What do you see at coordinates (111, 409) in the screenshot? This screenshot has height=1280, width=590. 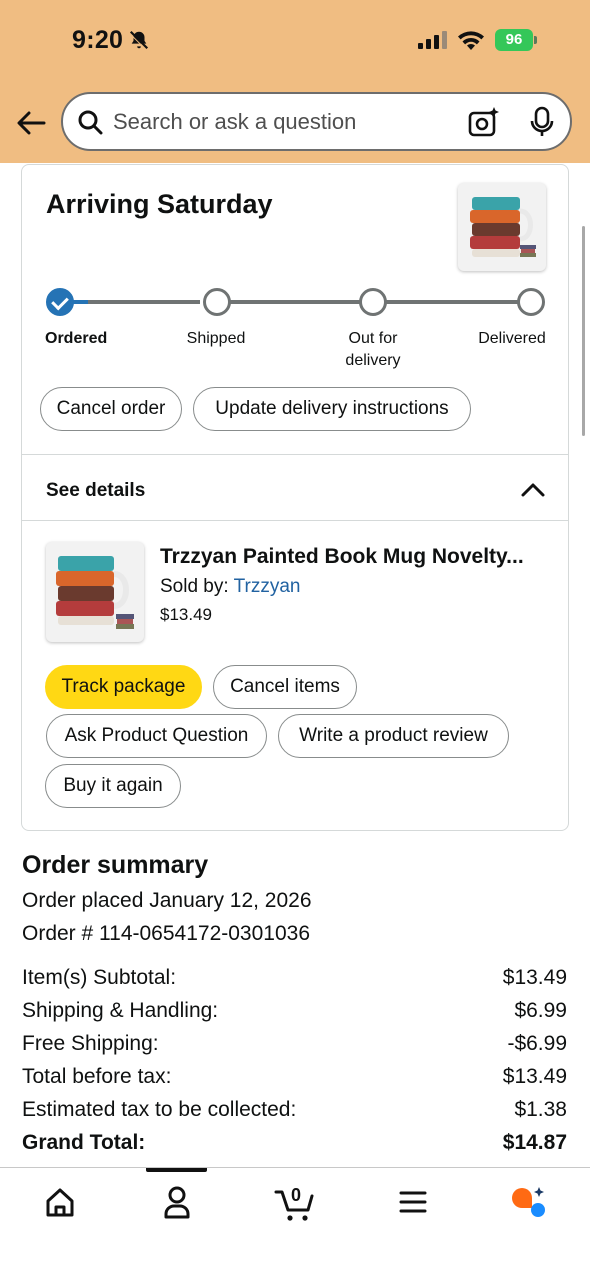 I see `cancel-order-button: Cancel order` at bounding box center [111, 409].